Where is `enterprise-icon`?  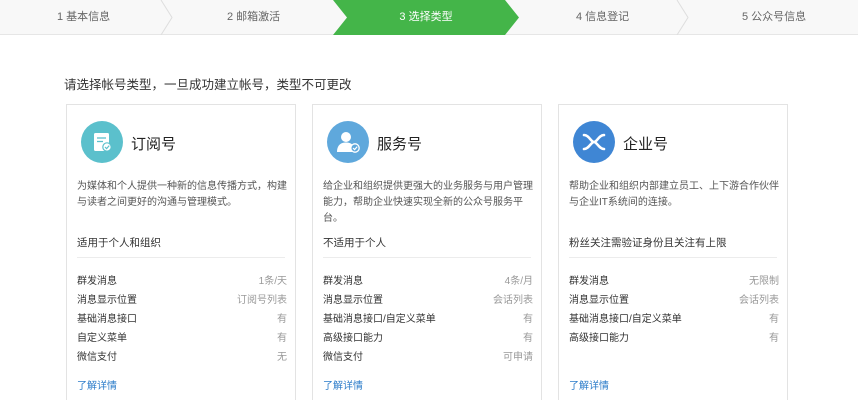
enterprise-icon is located at coordinates (594, 142).